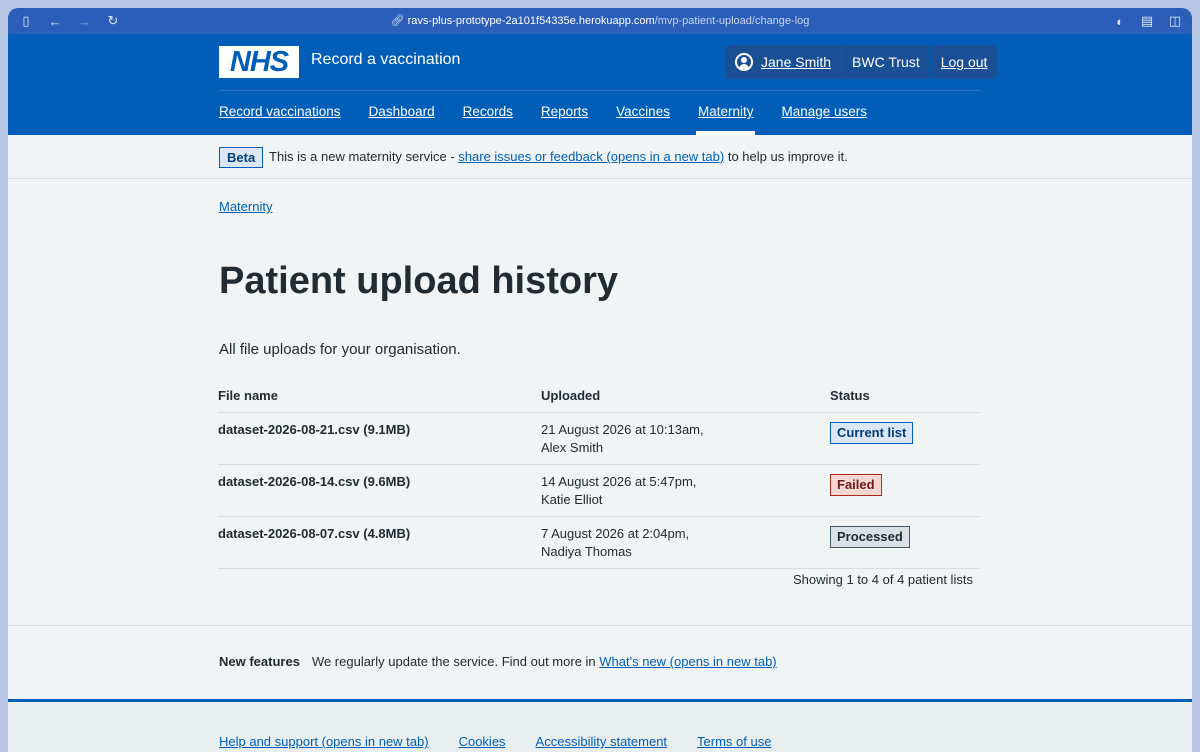  I want to click on breadcrumb-maternity: Maternity, so click(245, 206).